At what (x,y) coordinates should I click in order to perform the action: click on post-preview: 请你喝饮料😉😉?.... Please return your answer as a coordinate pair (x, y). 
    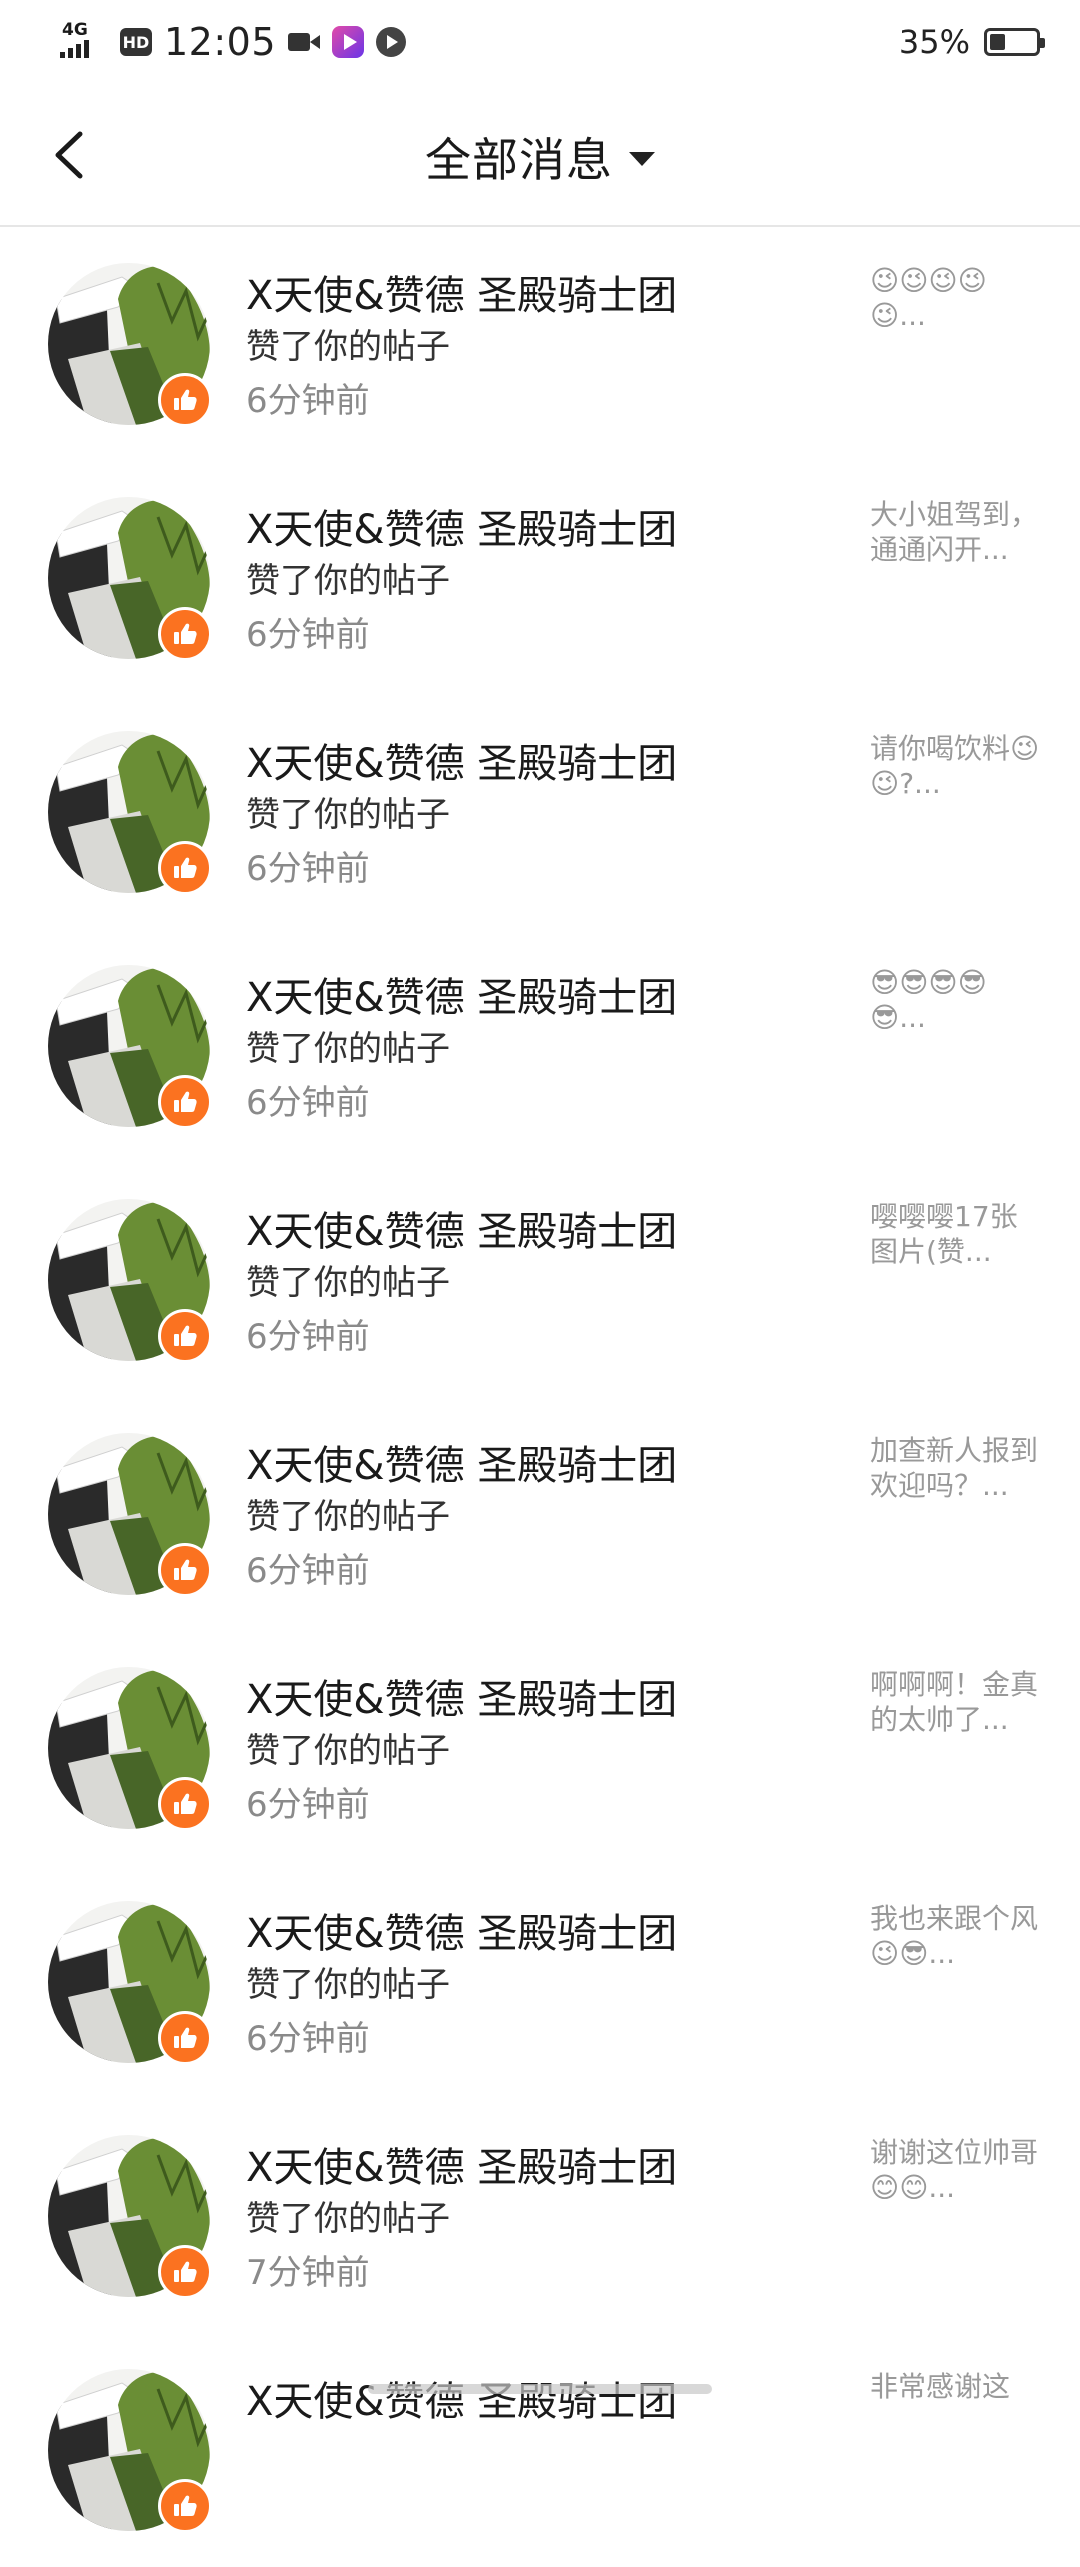
    Looking at the image, I should click on (955, 766).